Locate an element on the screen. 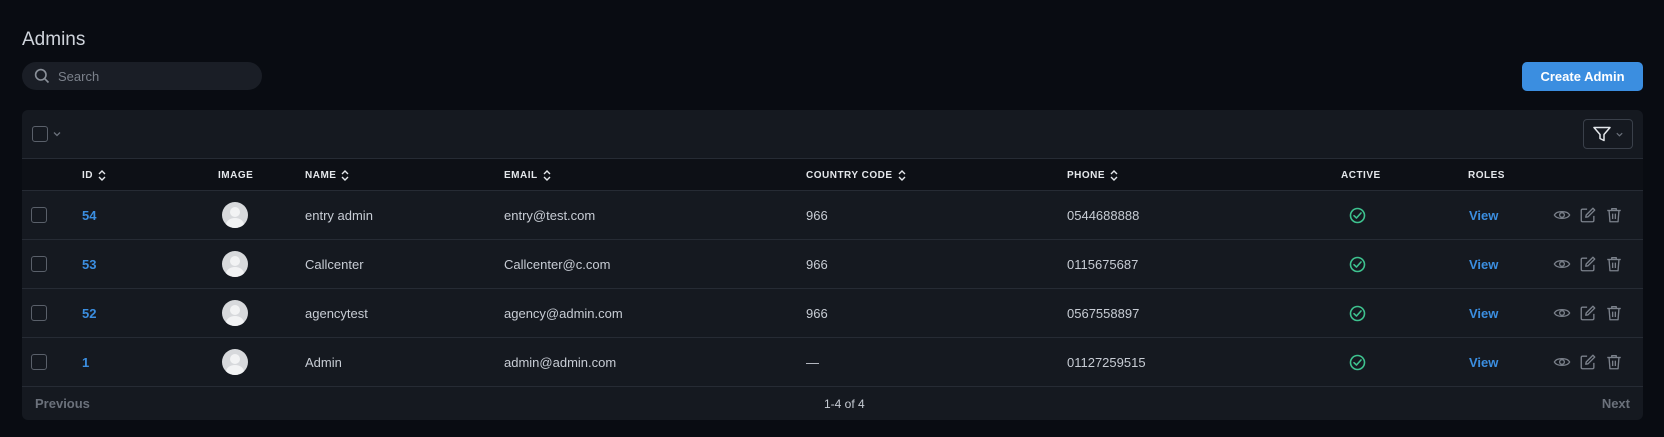 Image resolution: width=1664 pixels, height=437 pixels. column-header-country-code: COUNTRY CODE is located at coordinates (856, 175).